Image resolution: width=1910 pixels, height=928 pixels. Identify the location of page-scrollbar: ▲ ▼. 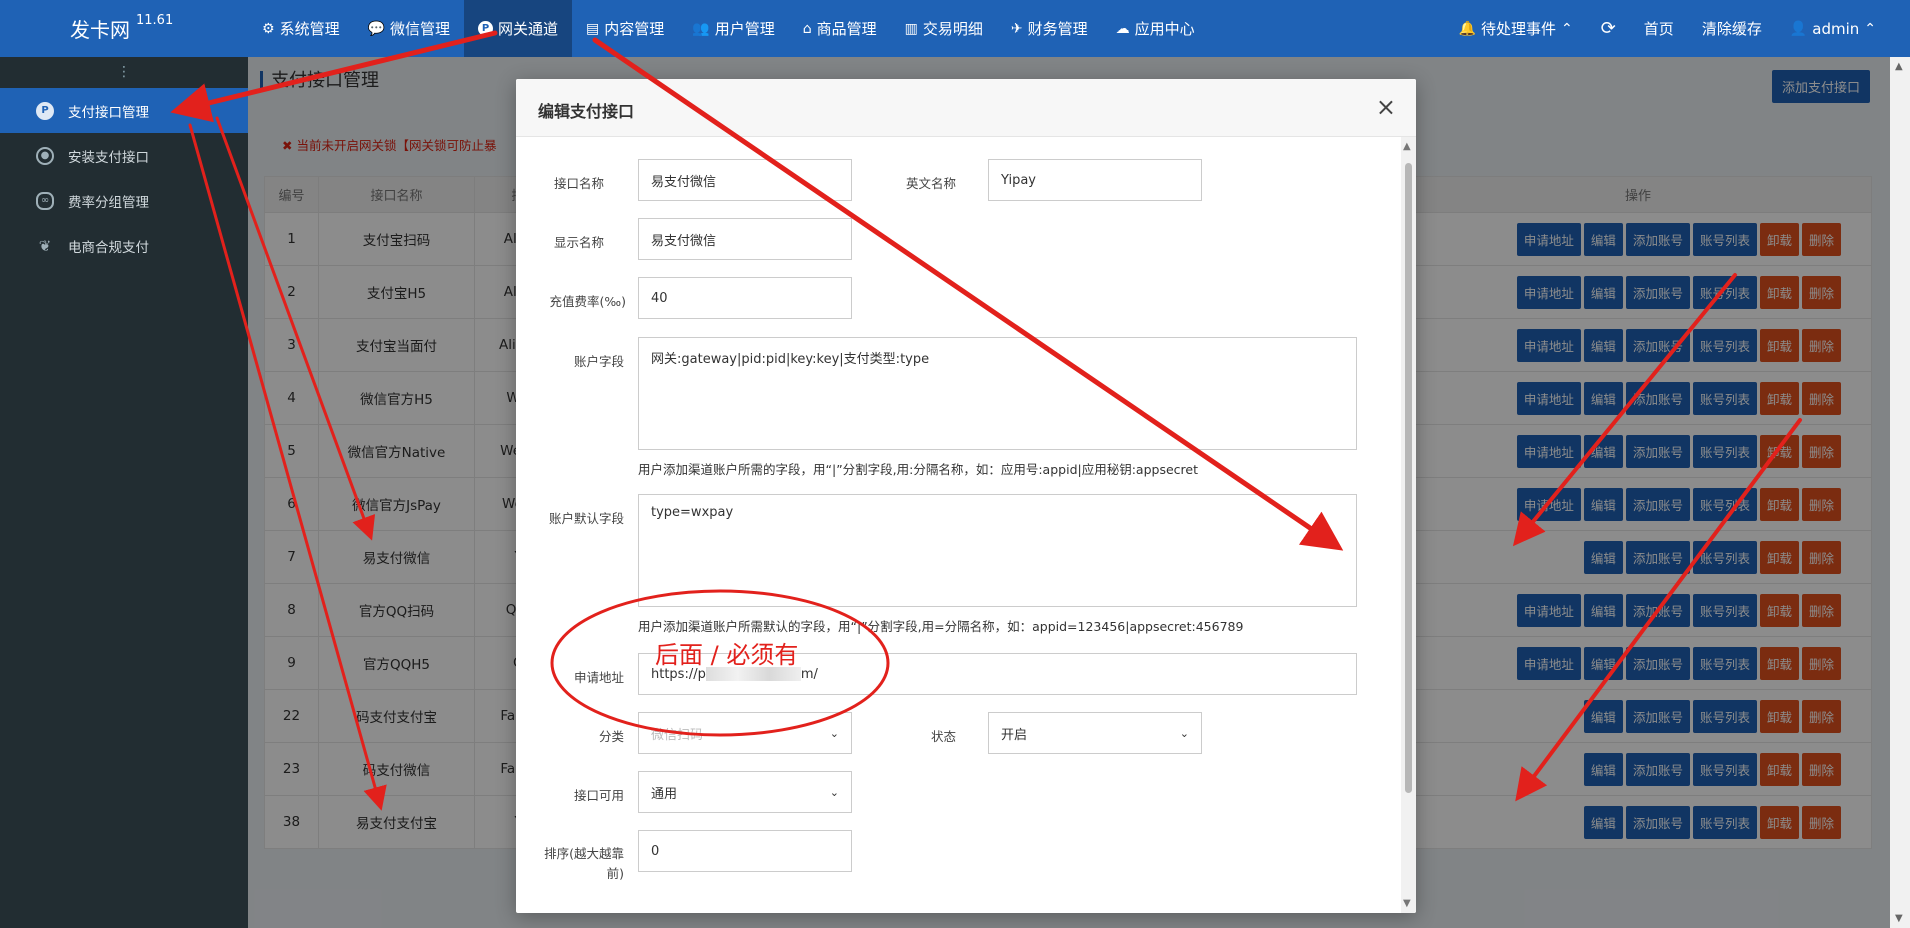
(1900, 492).